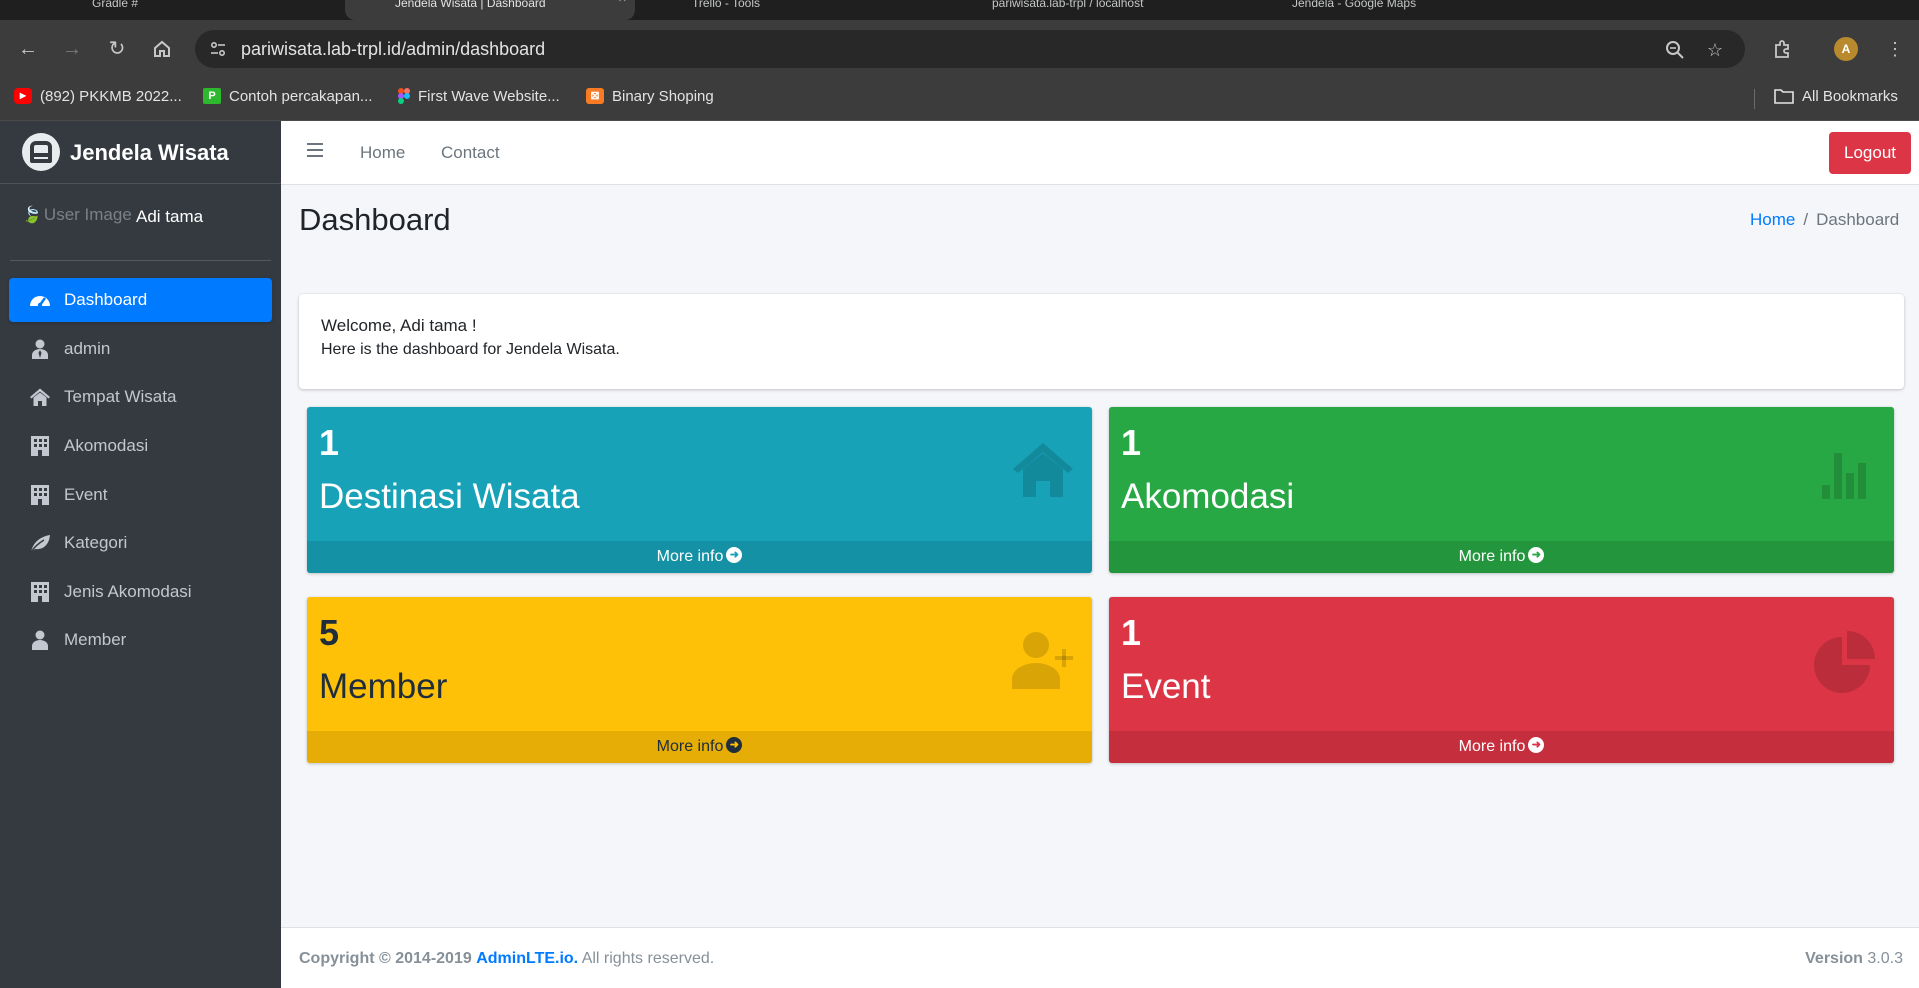  I want to click on stat-count: 1, so click(329, 442).